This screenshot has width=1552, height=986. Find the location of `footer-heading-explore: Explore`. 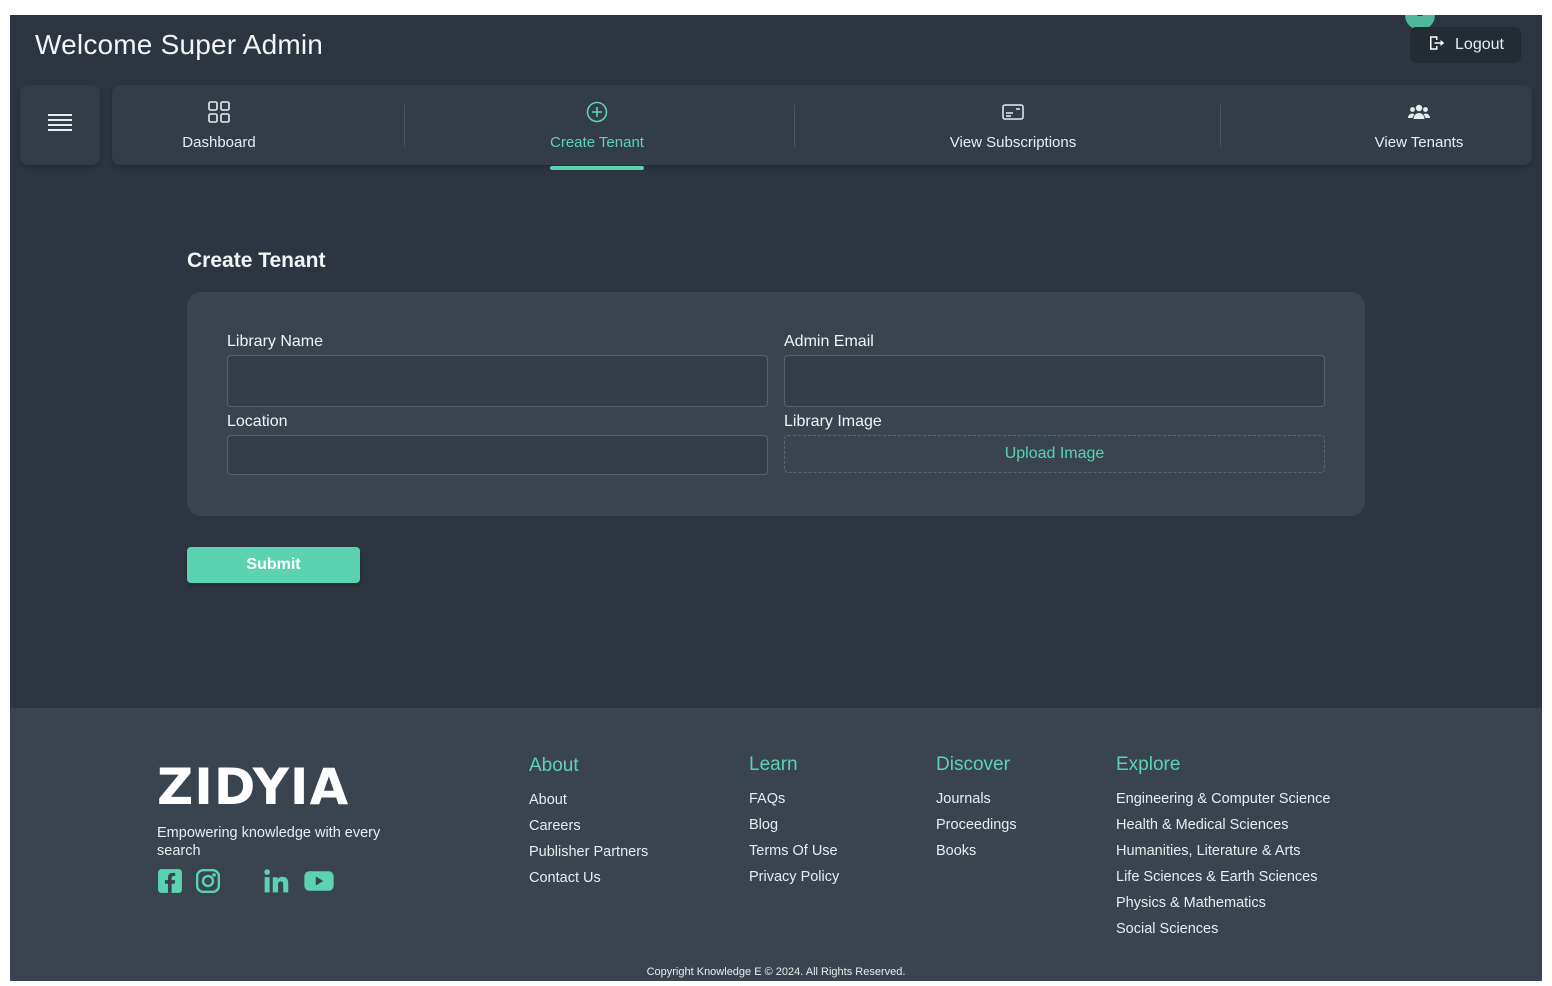

footer-heading-explore: Explore is located at coordinates (1148, 764).